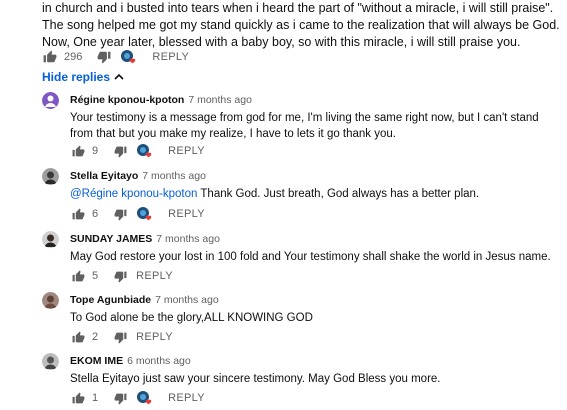 The height and width of the screenshot is (410, 567). What do you see at coordinates (96, 361) in the screenshot?
I see `author-name: EKOM IME` at bounding box center [96, 361].